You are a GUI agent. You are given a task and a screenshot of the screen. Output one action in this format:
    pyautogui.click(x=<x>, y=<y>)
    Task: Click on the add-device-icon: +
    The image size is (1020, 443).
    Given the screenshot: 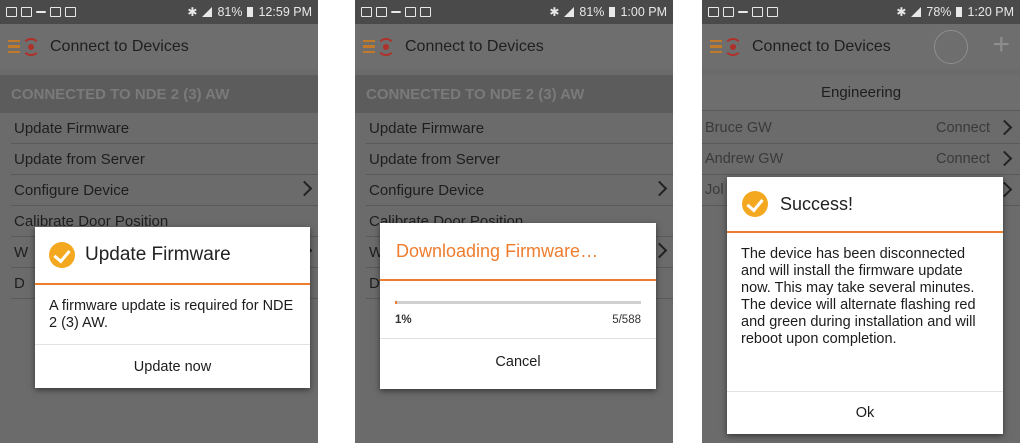 What is the action you would take?
    pyautogui.click(x=1001, y=45)
    